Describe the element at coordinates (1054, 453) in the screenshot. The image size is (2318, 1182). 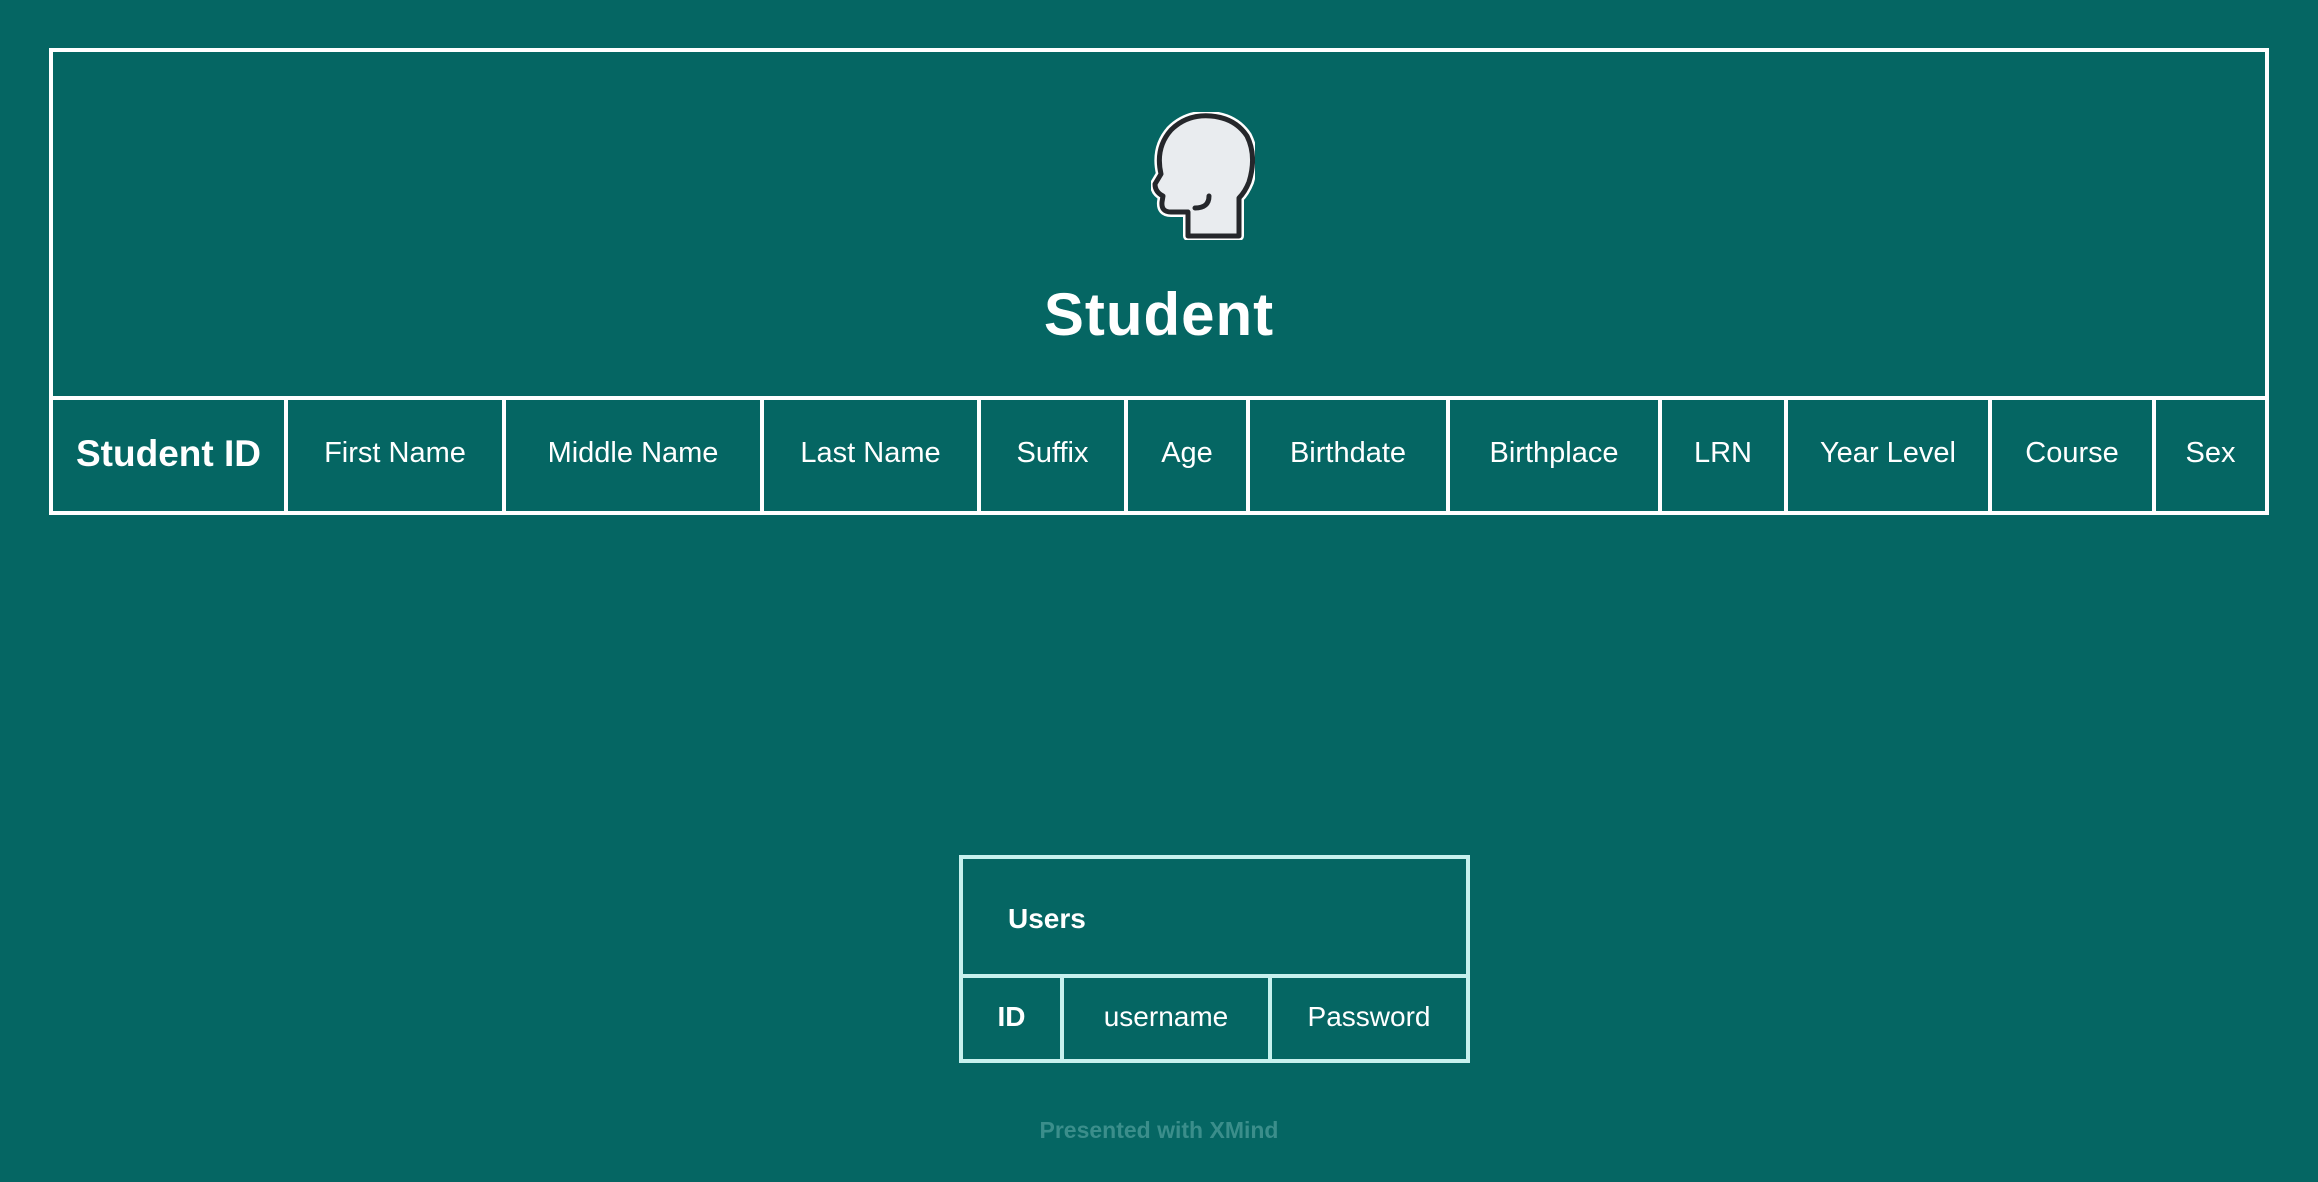
I see `field-suffix: Suffix` at that location.